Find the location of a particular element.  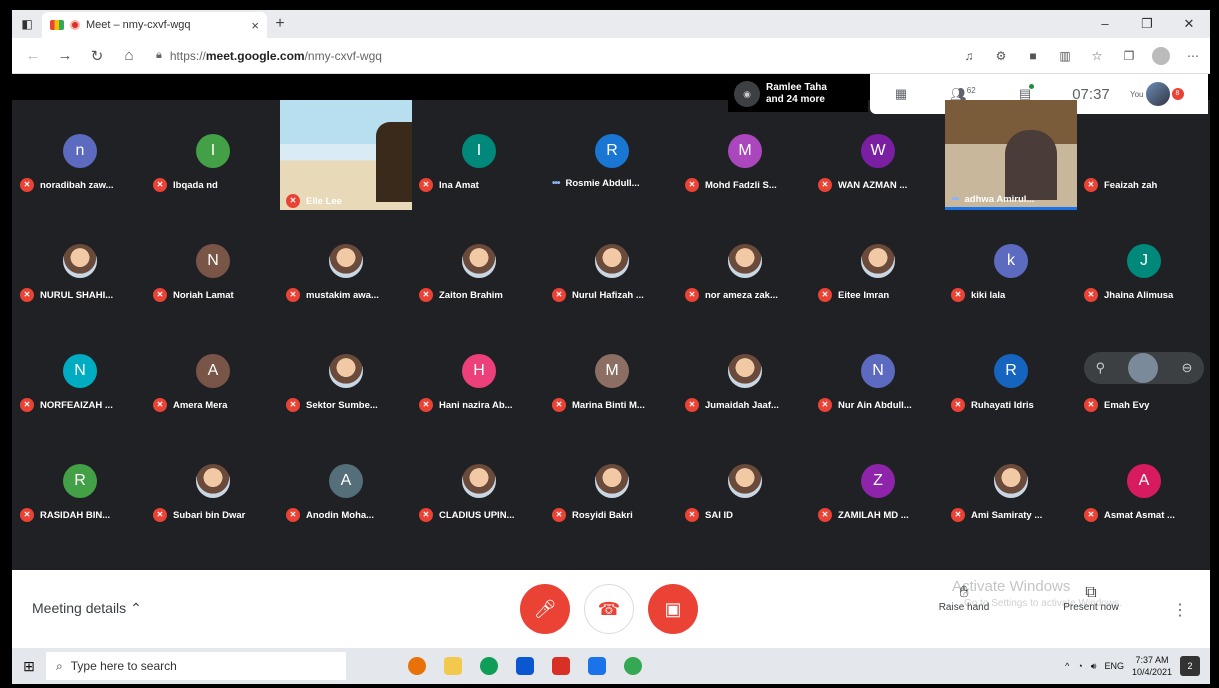

participant-tile: ✕ Feaizah zah is located at coordinates (1144, 155).